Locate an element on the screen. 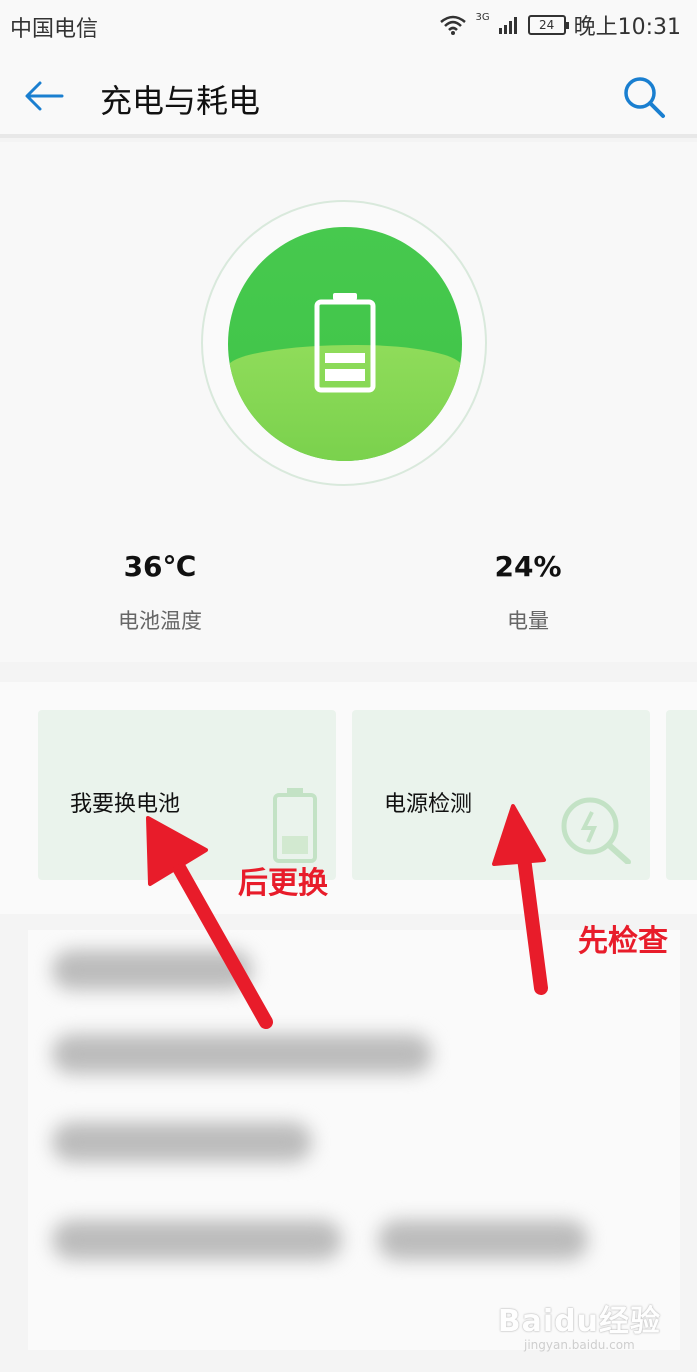 This screenshot has width=697, height=1372. app-bar: 充电与耗电 is located at coordinates (348, 95).